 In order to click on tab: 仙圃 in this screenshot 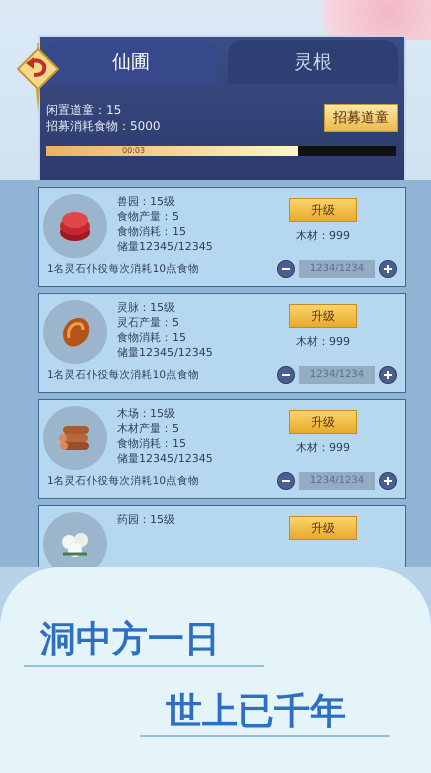, I will do `click(131, 62)`.